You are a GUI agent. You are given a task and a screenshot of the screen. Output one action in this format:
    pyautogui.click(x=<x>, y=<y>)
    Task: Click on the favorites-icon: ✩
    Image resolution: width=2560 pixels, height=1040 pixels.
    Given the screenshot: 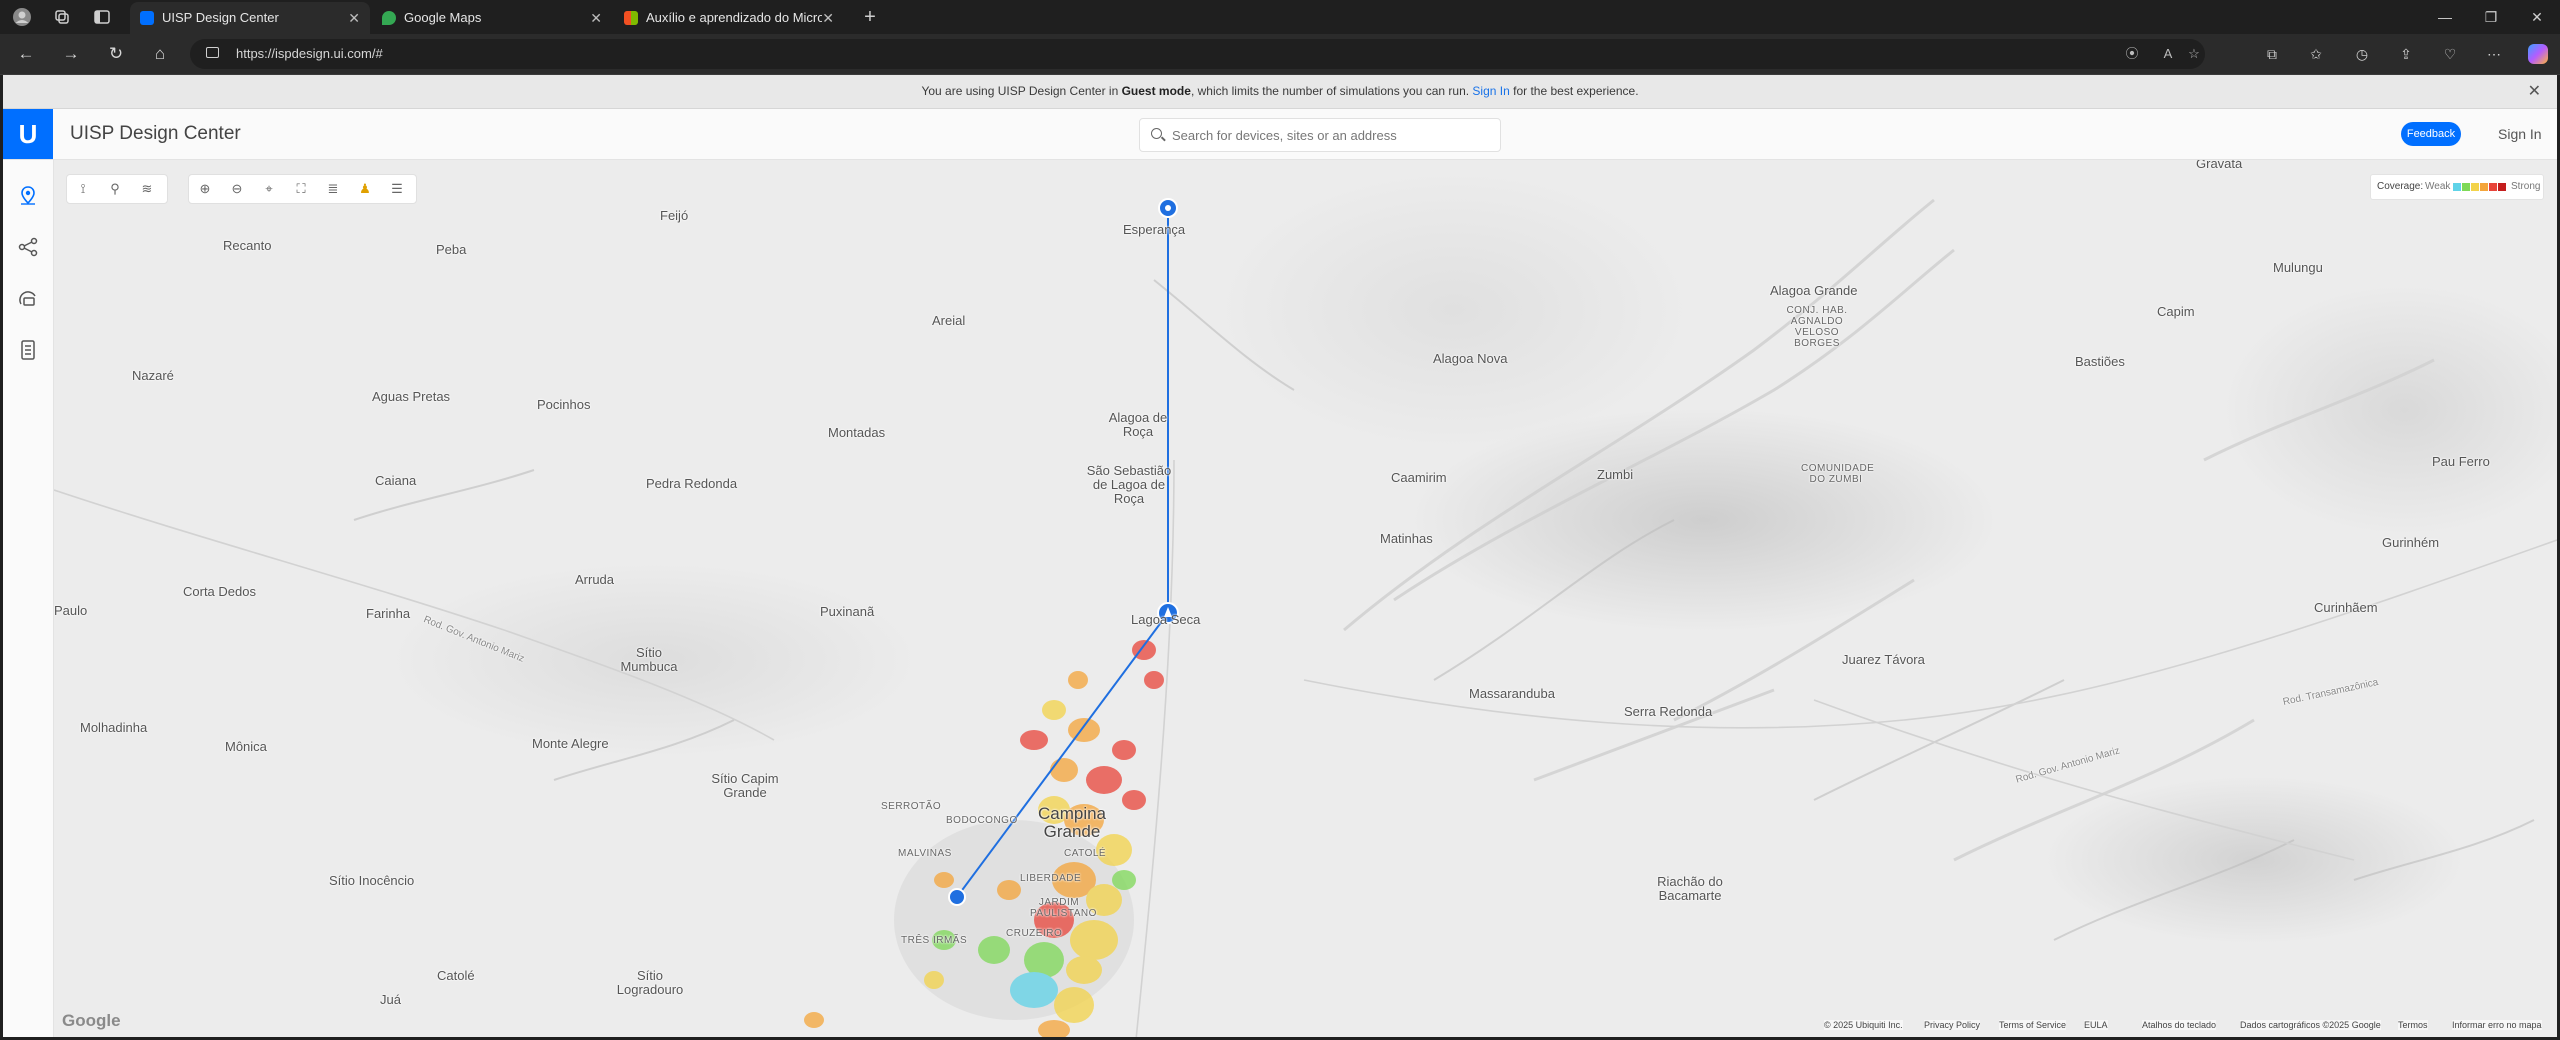 What is the action you would take?
    pyautogui.click(x=2316, y=54)
    